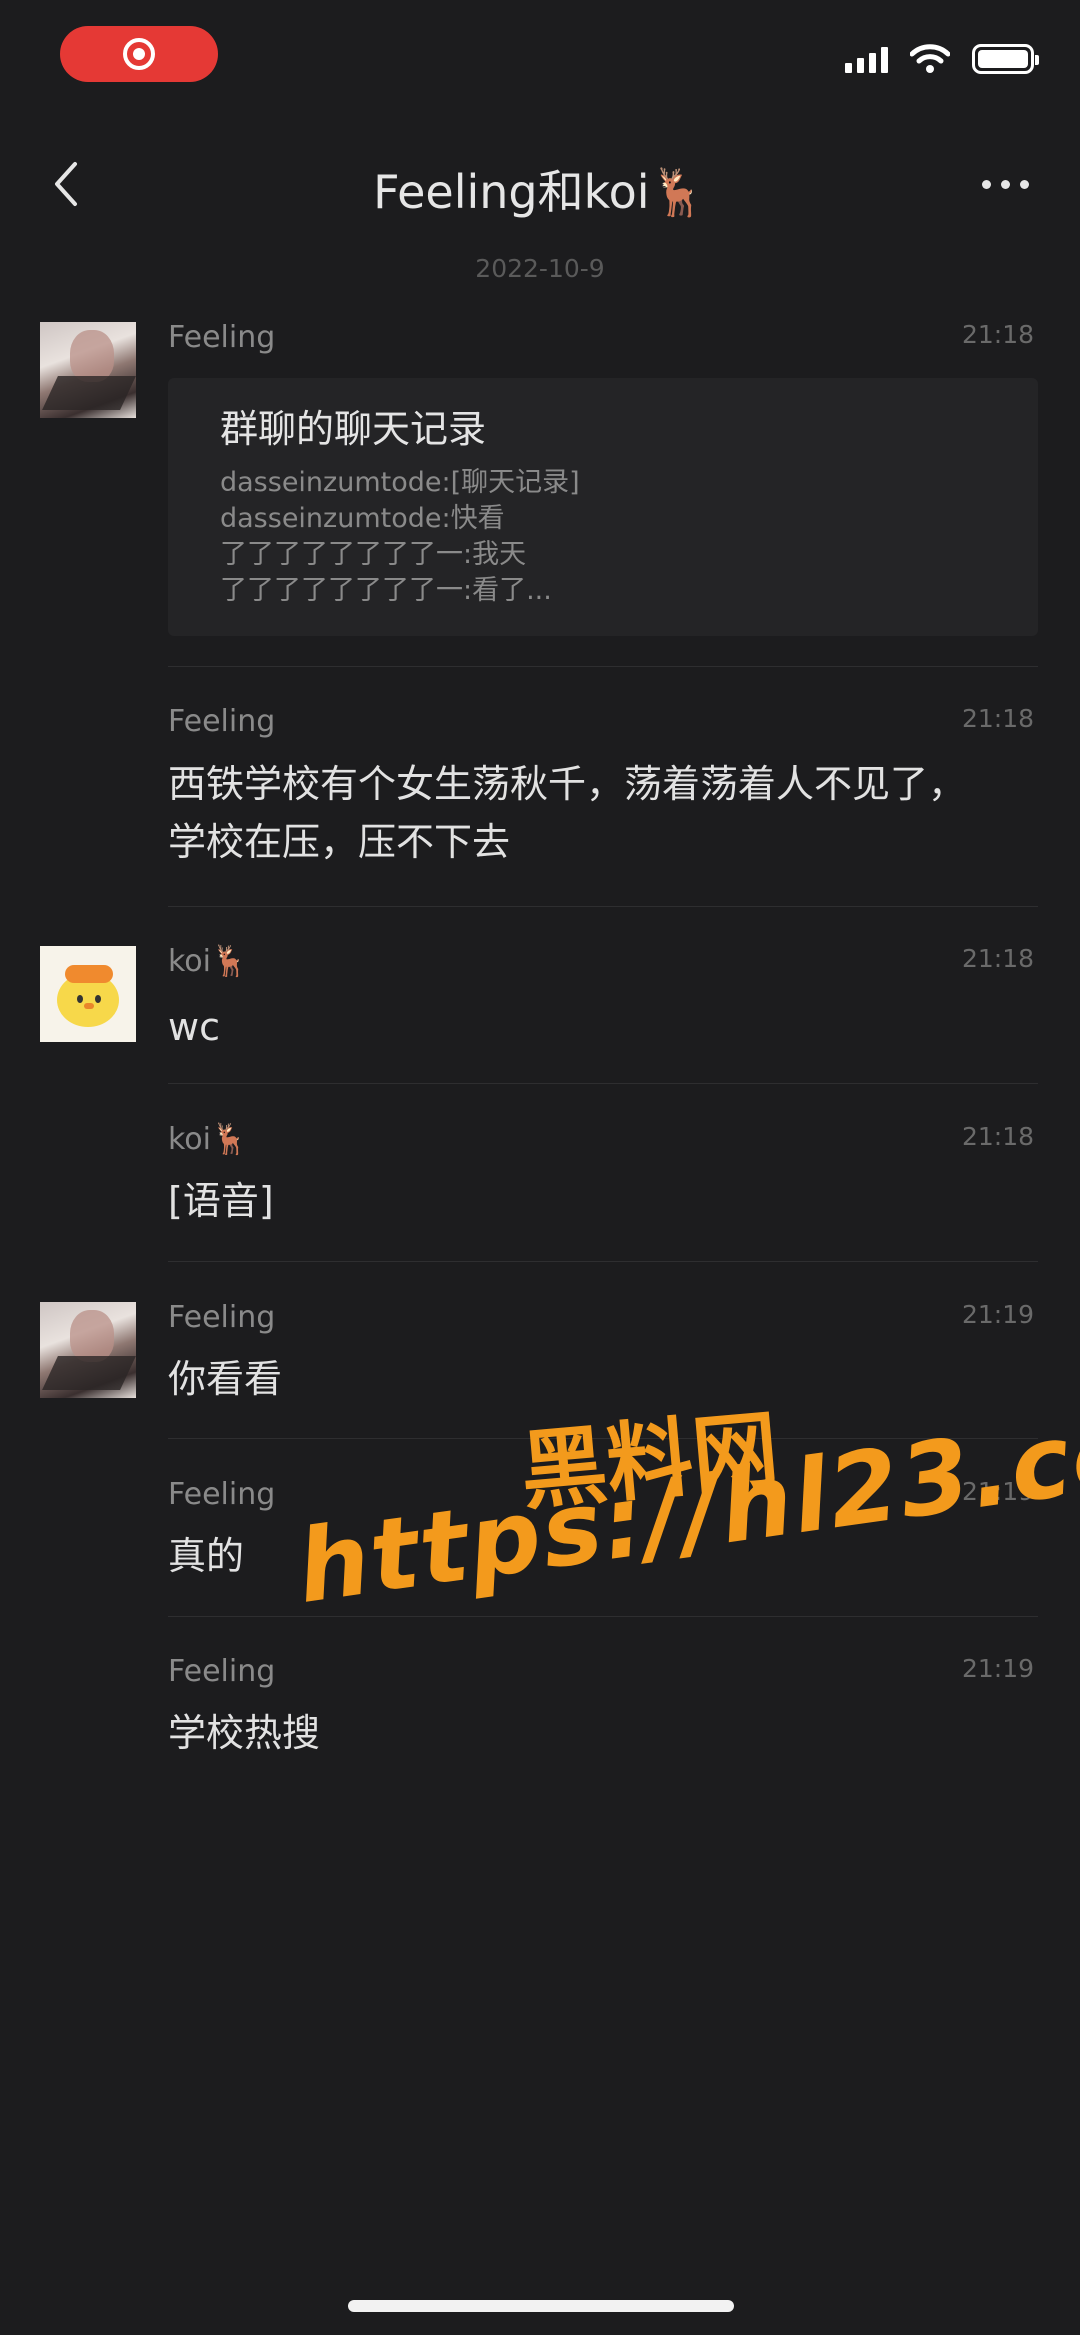 The width and height of the screenshot is (1080, 2335). I want to click on message-text: 真的, so click(583, 1556).